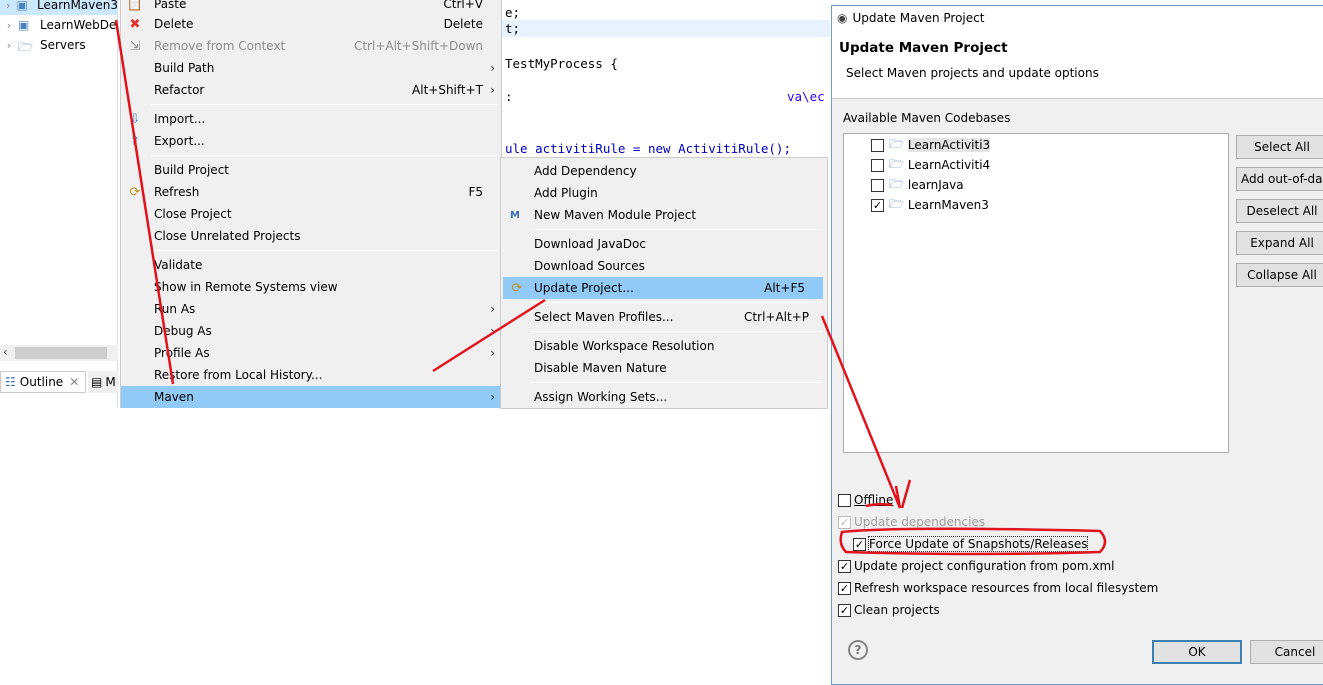 Image resolution: width=1323 pixels, height=685 pixels. I want to click on annotation-arrowhead, so click(906, 494).